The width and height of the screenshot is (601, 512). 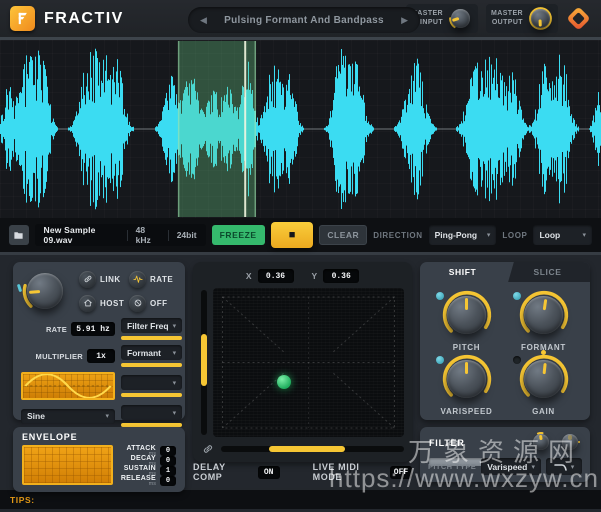 I want to click on delay-comp-toggle: ON, so click(x=268, y=472).